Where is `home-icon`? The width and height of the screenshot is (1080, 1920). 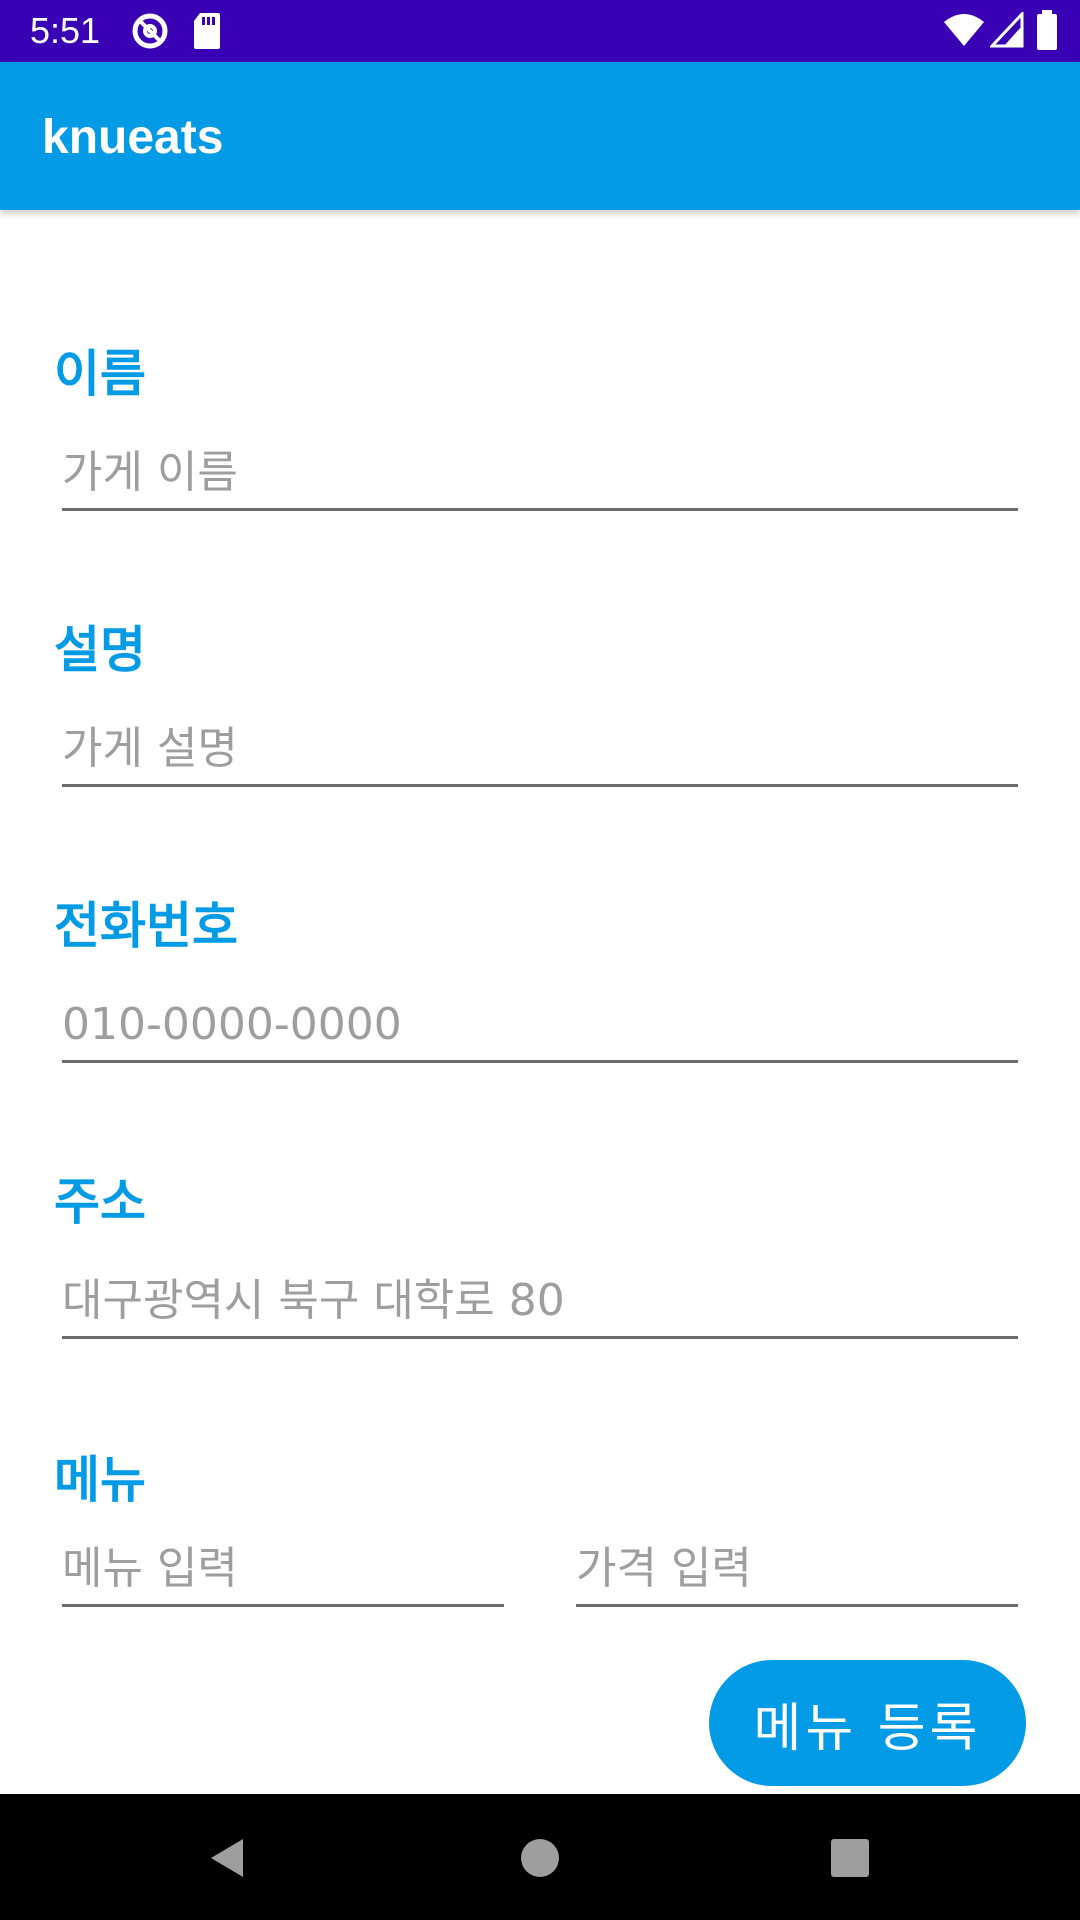 home-icon is located at coordinates (540, 1860).